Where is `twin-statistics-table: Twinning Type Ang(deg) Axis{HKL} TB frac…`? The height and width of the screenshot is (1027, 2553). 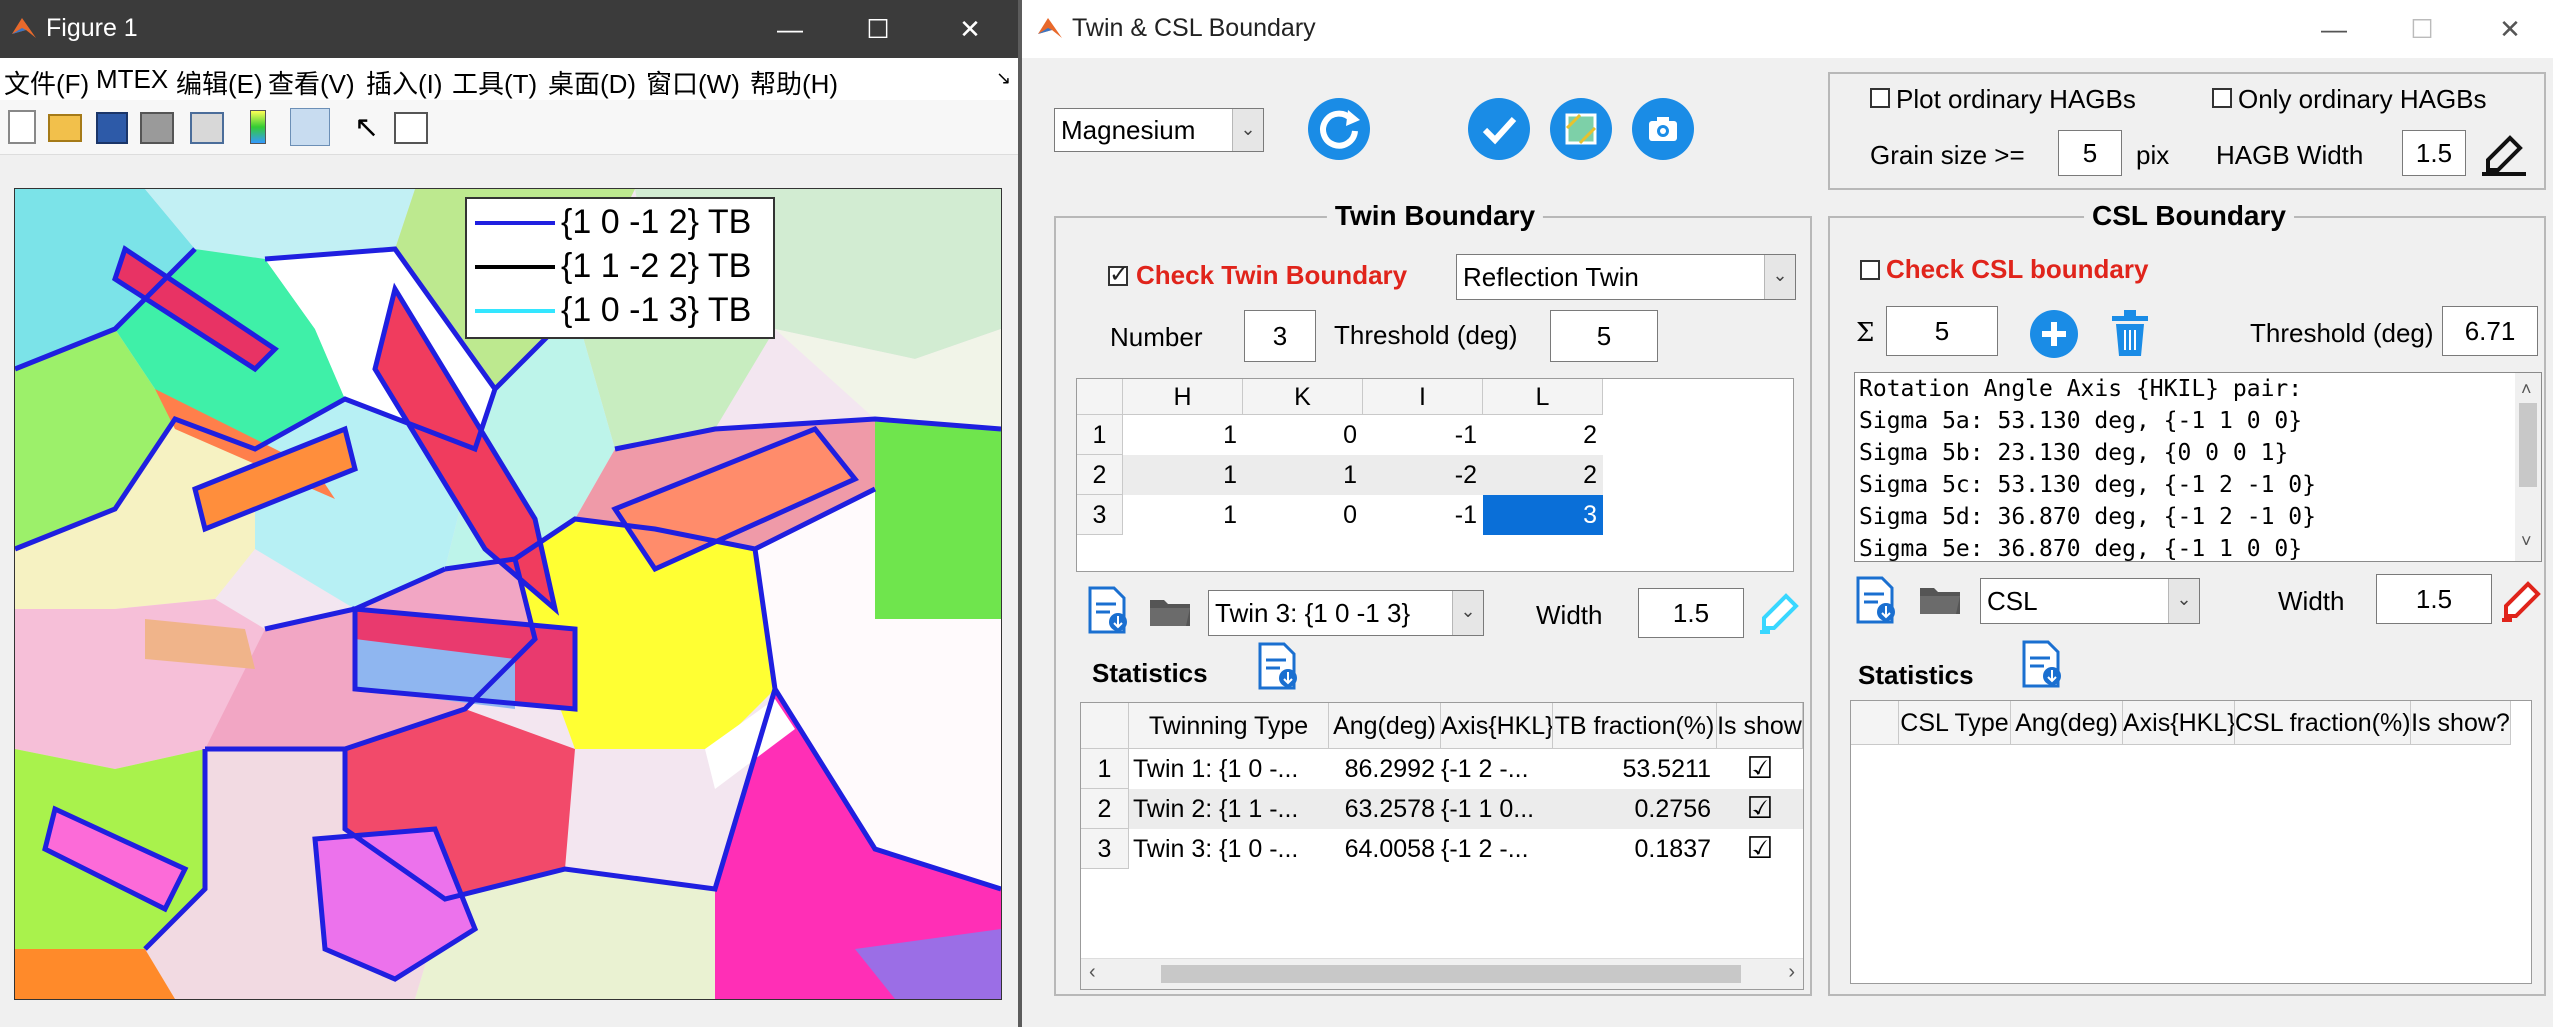 twin-statistics-table: Twinning Type Ang(deg) Axis{HKL} TB frac… is located at coordinates (1442, 846).